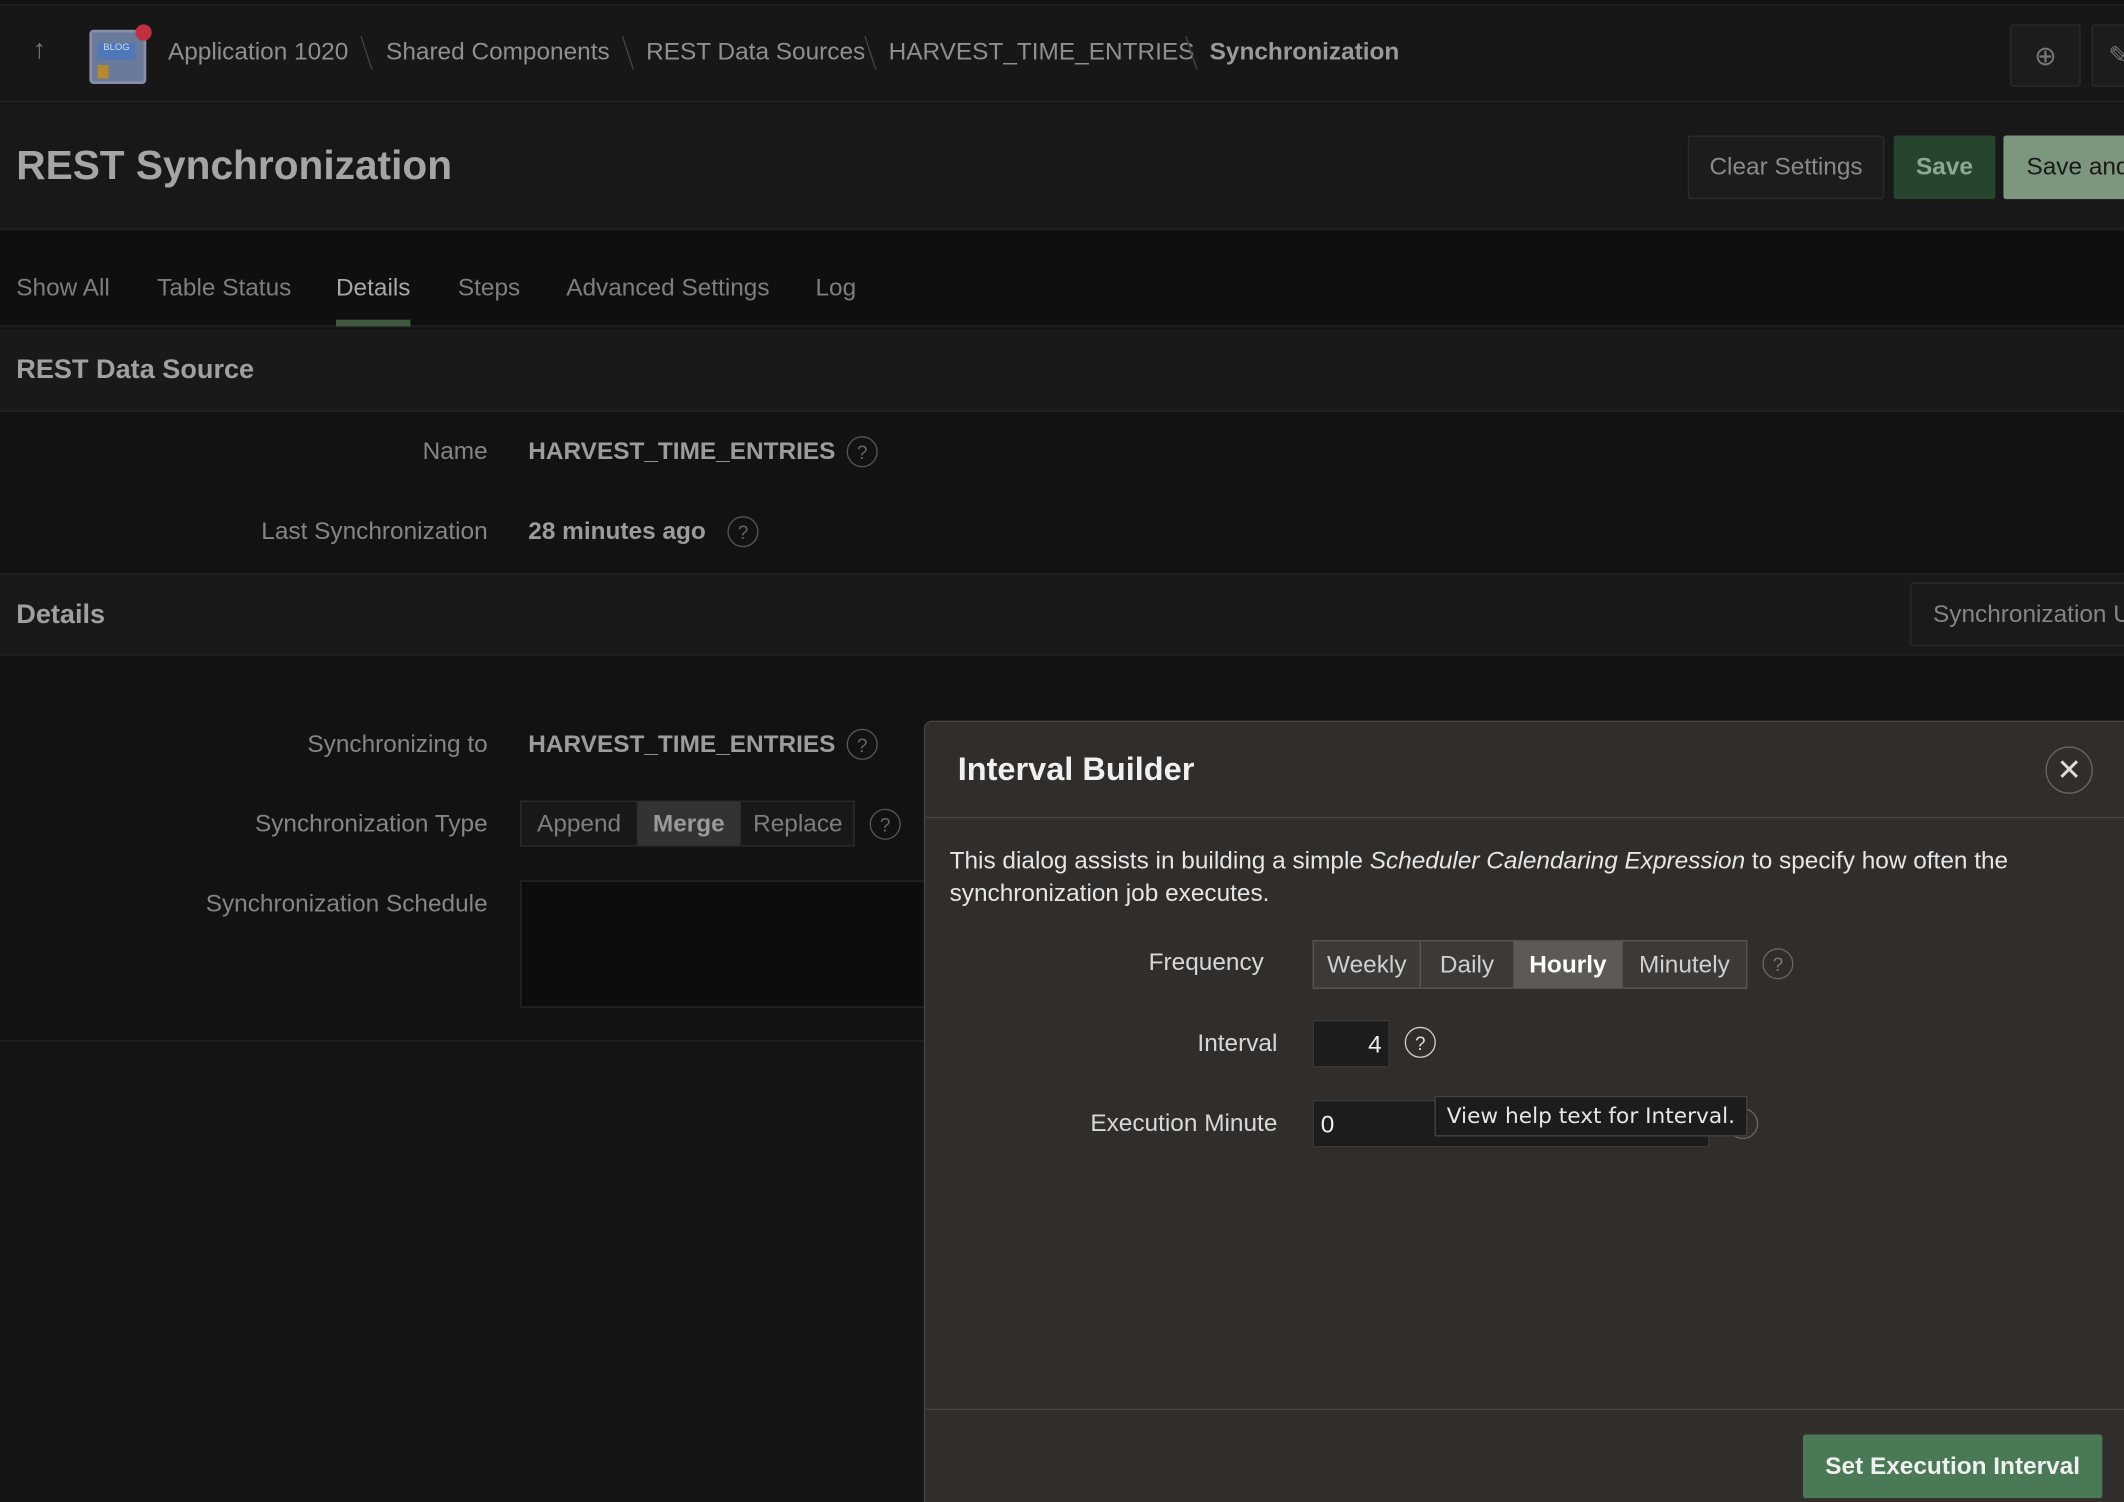  I want to click on sync-to-label: Synchronizing to, so click(397, 744).